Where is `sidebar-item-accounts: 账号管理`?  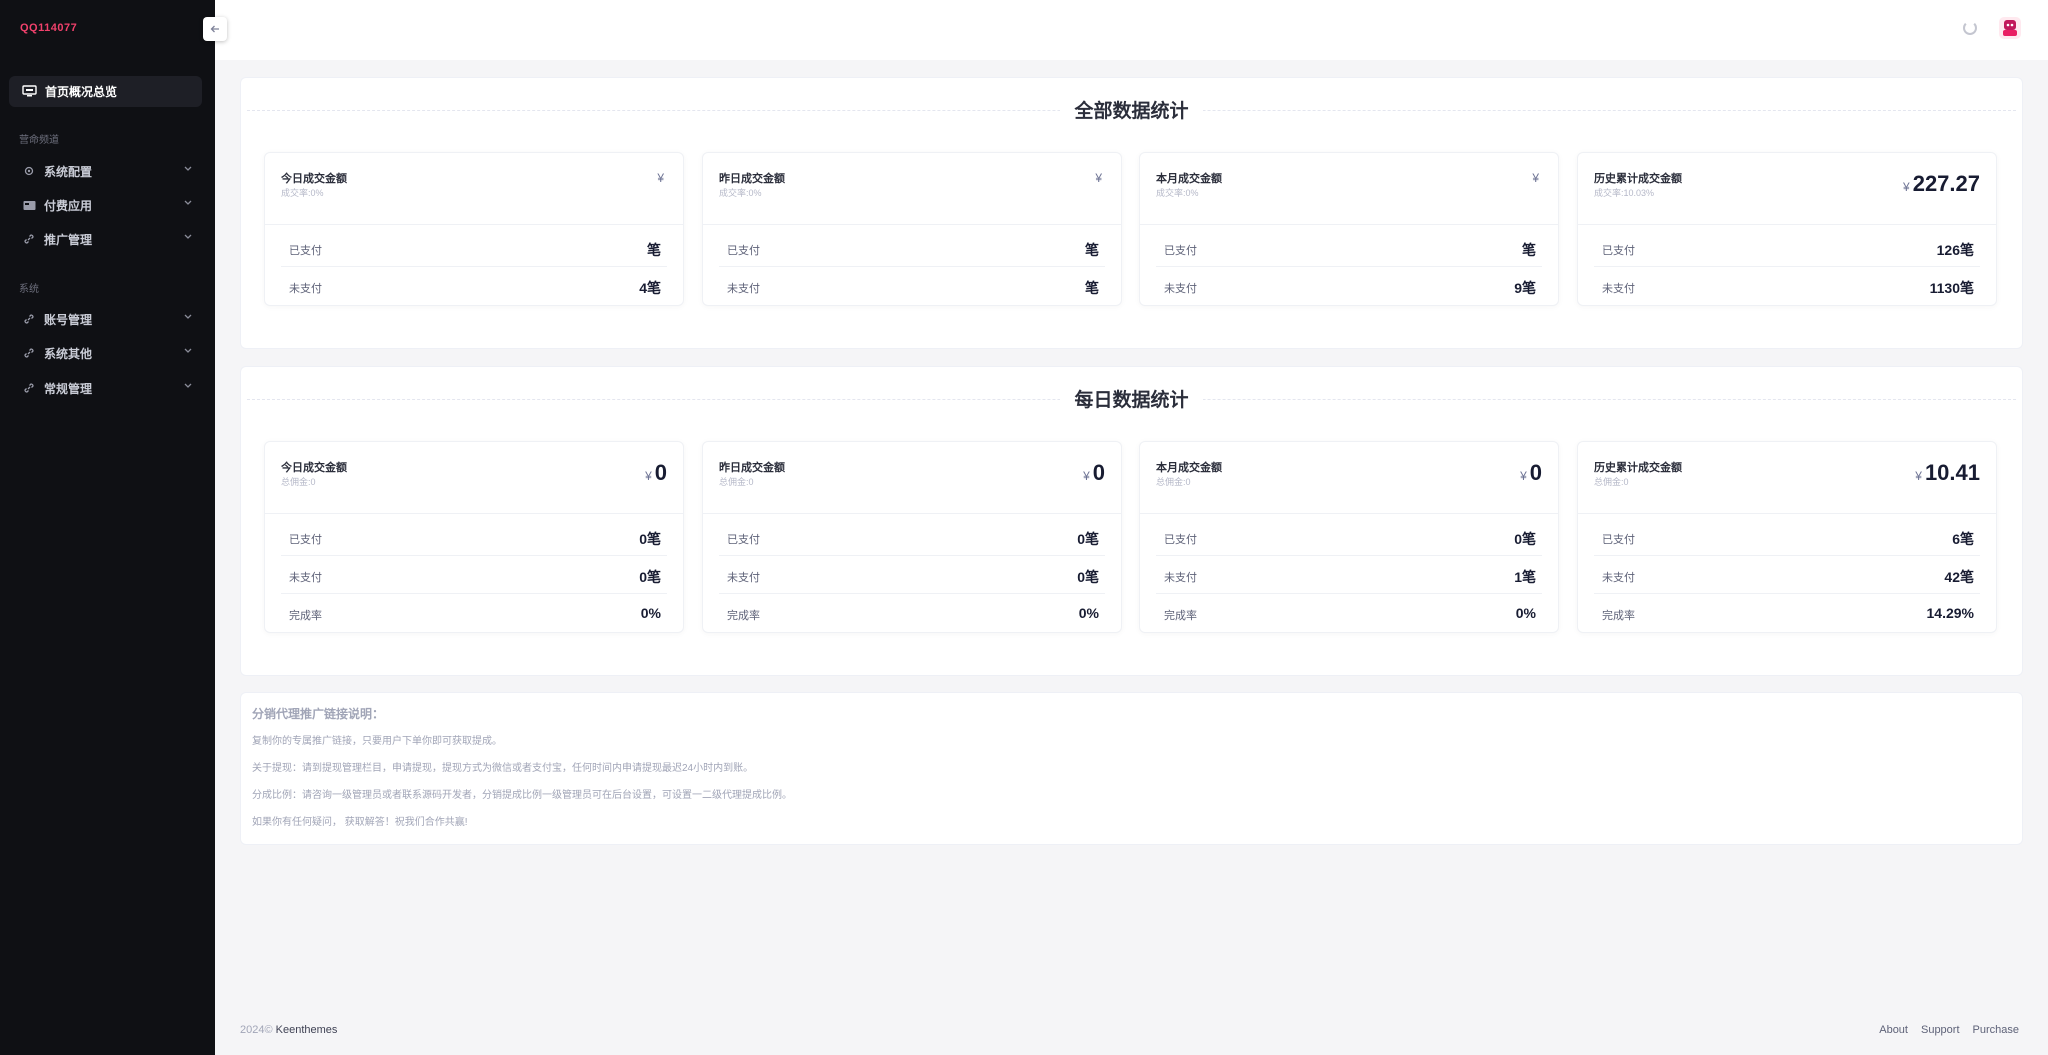
sidebar-item-accounts: 账号管理 is located at coordinates (105, 319).